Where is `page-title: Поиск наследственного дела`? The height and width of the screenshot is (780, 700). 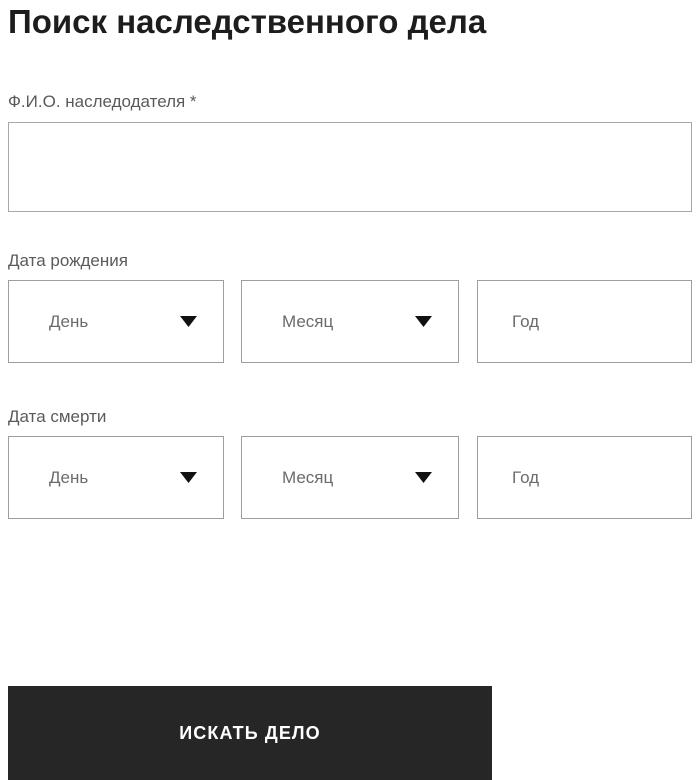 page-title: Поиск наследственного дела is located at coordinates (247, 21).